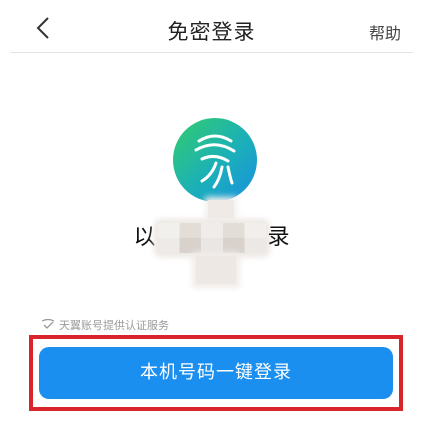 The height and width of the screenshot is (423, 423). I want to click on carrier-login-text: 以录, so click(211, 238).